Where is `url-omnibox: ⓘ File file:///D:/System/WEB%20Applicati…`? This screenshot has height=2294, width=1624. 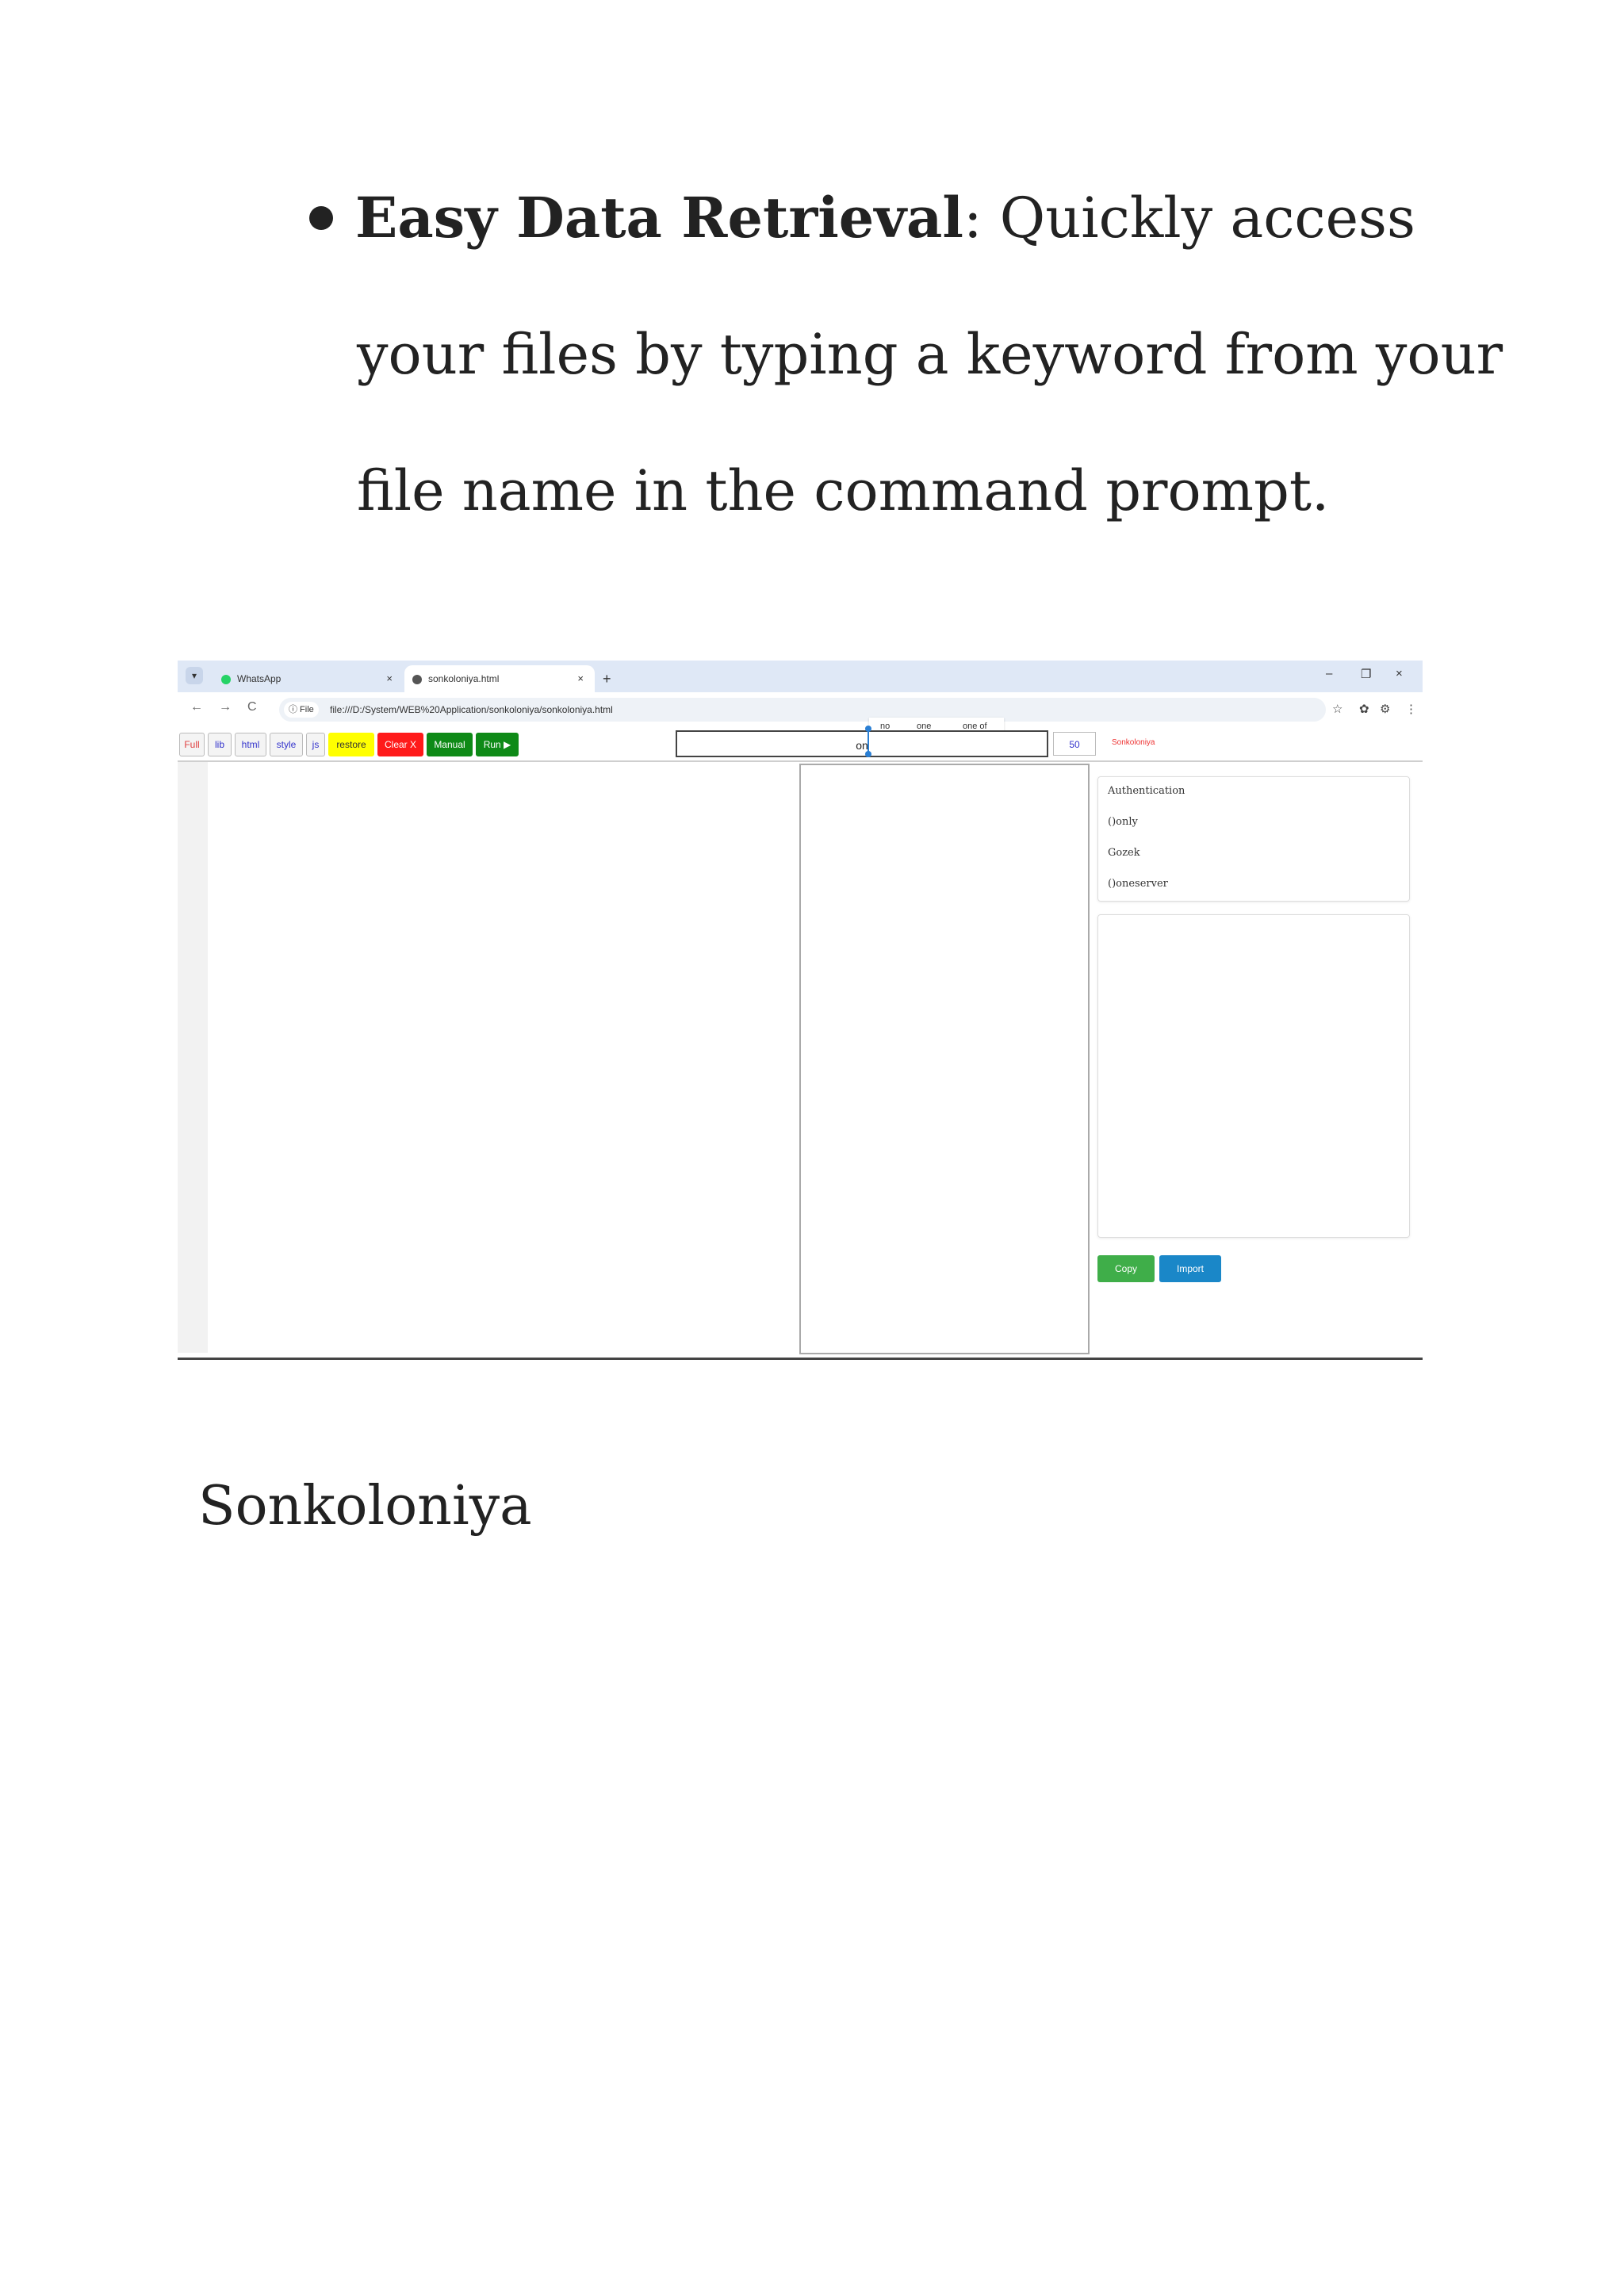 url-omnibox: ⓘ File file:///D:/System/WEB%20Applicati… is located at coordinates (802, 710).